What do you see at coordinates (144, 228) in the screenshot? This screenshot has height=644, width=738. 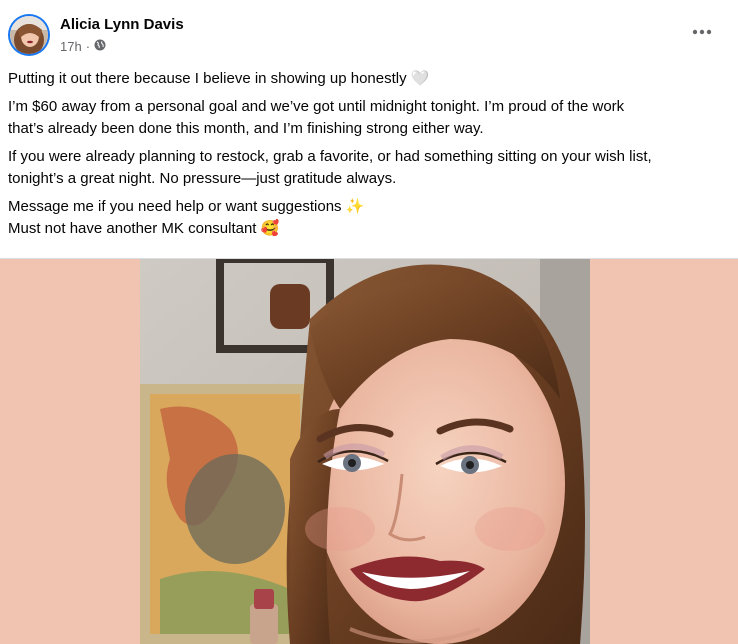 I see `post-line: Must not have another MK consultant 🥰` at bounding box center [144, 228].